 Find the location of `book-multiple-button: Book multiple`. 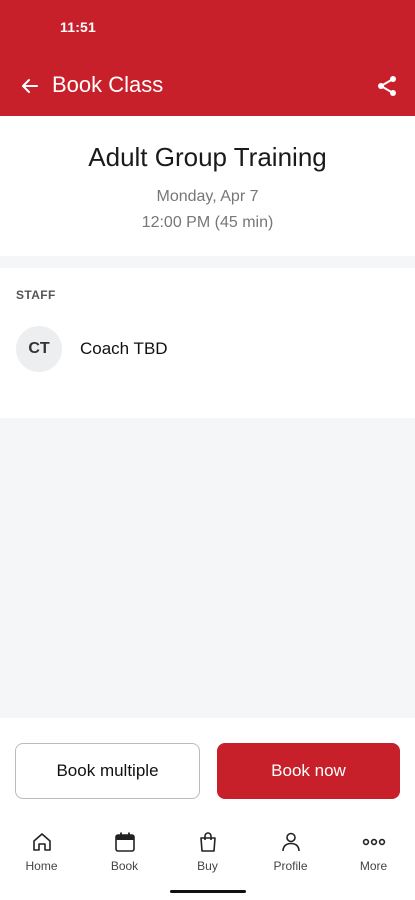

book-multiple-button: Book multiple is located at coordinates (107, 771).